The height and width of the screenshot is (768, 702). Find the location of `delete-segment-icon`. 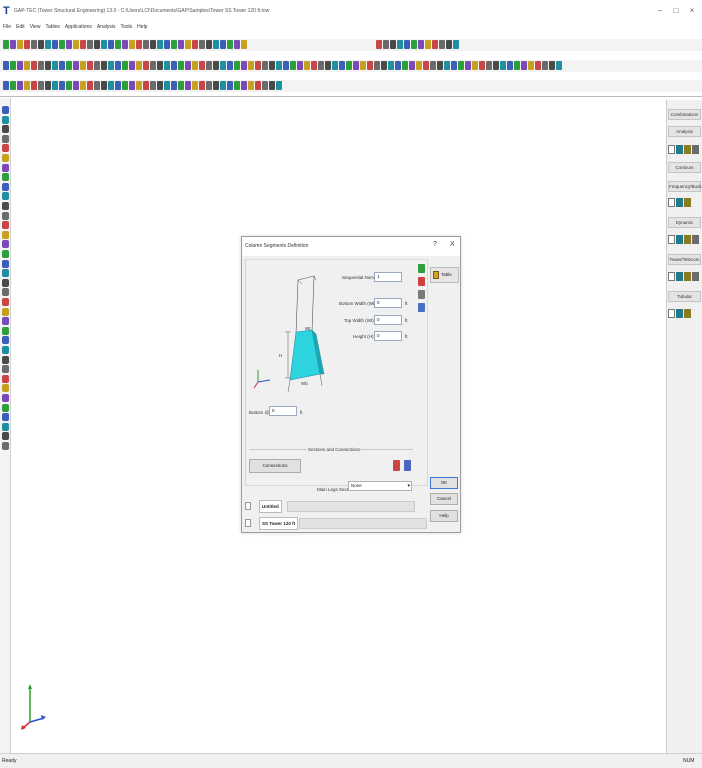

delete-segment-icon is located at coordinates (421, 281).